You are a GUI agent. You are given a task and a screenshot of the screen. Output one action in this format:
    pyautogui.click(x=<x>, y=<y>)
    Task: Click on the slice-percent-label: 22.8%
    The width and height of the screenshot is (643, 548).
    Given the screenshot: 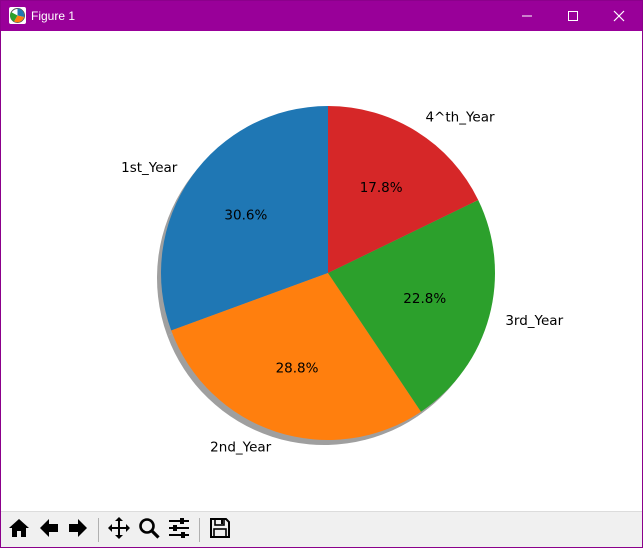 What is the action you would take?
    pyautogui.click(x=424, y=299)
    